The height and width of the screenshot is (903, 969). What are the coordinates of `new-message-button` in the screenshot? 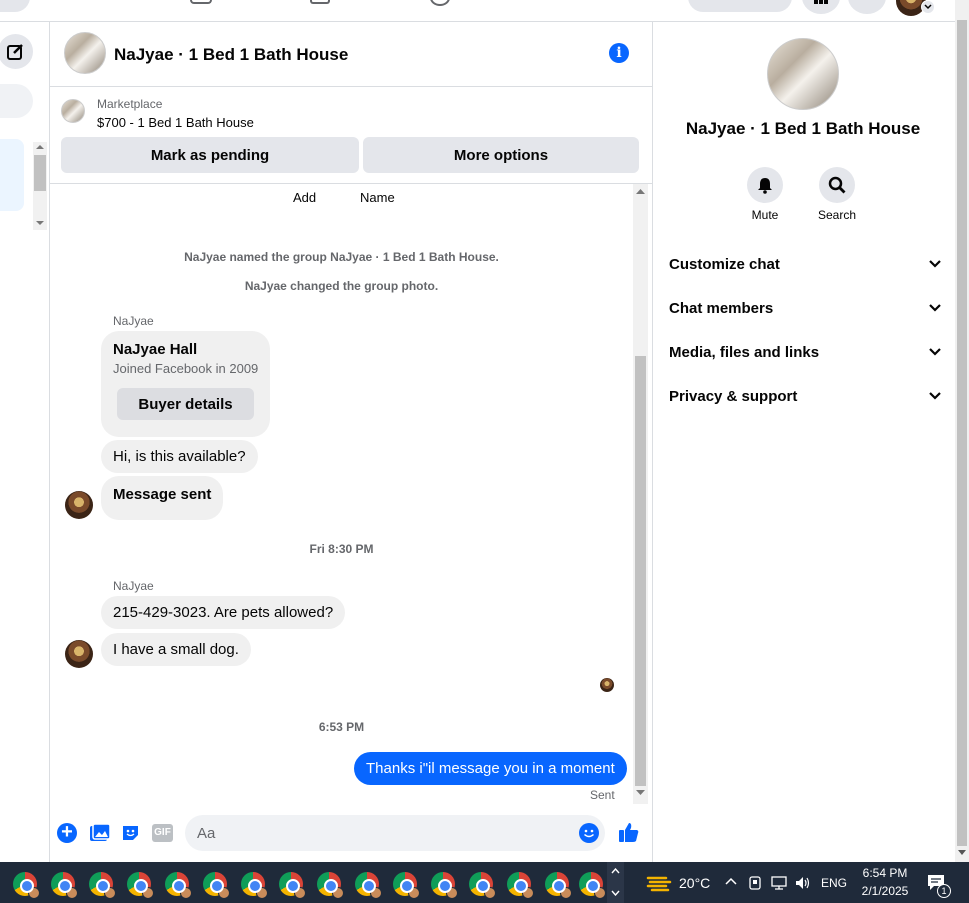 It's located at (16, 51).